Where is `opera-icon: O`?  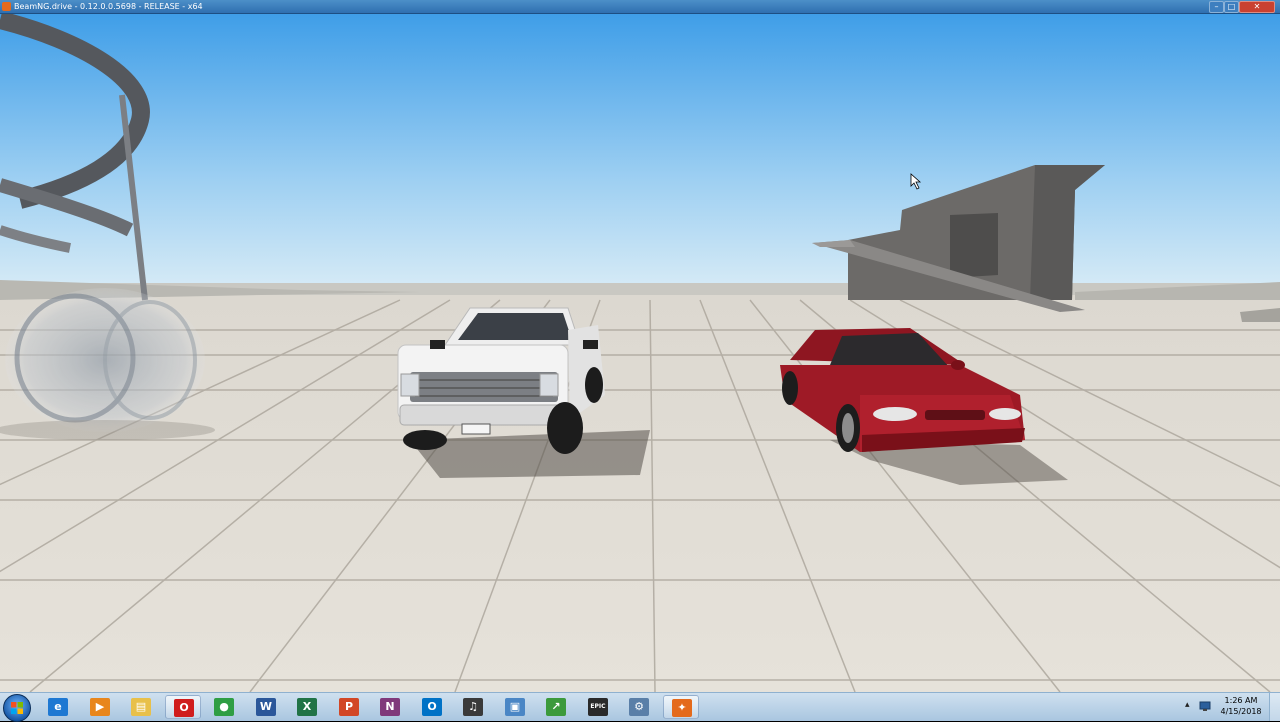
opera-icon: O is located at coordinates (184, 708).